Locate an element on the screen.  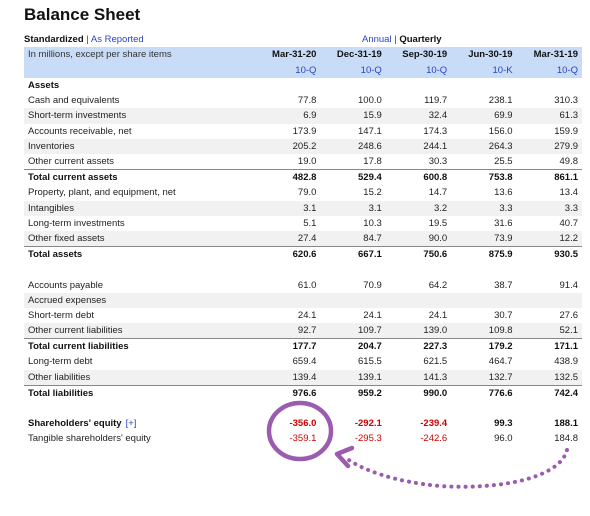
dotted-arrow is located at coordinates (456, 468).